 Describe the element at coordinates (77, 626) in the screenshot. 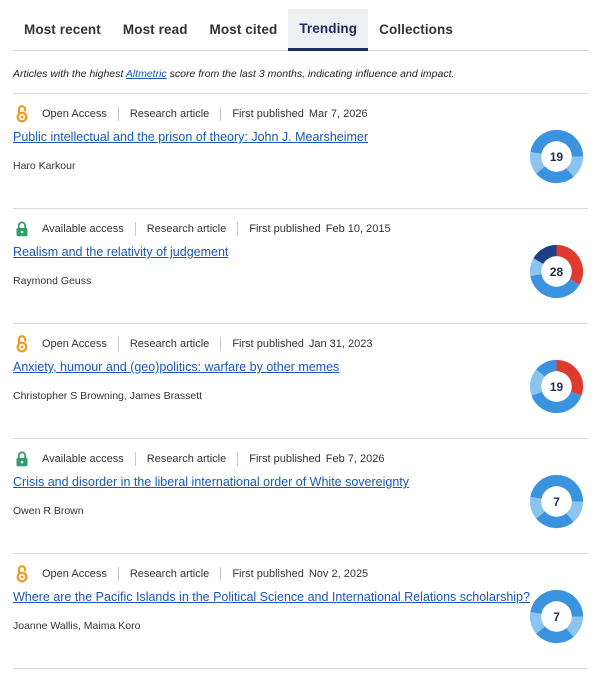

I see `article-authors: Joanne Wallis, Maima Koro` at that location.